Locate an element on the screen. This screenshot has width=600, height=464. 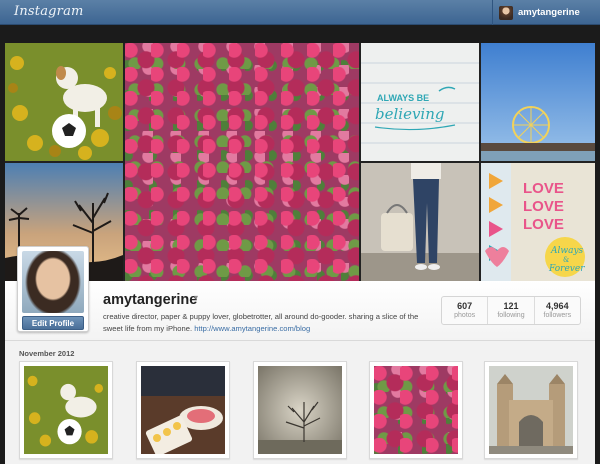
bio-link: http://www.amytangerine.com/blog is located at coordinates (252, 328).